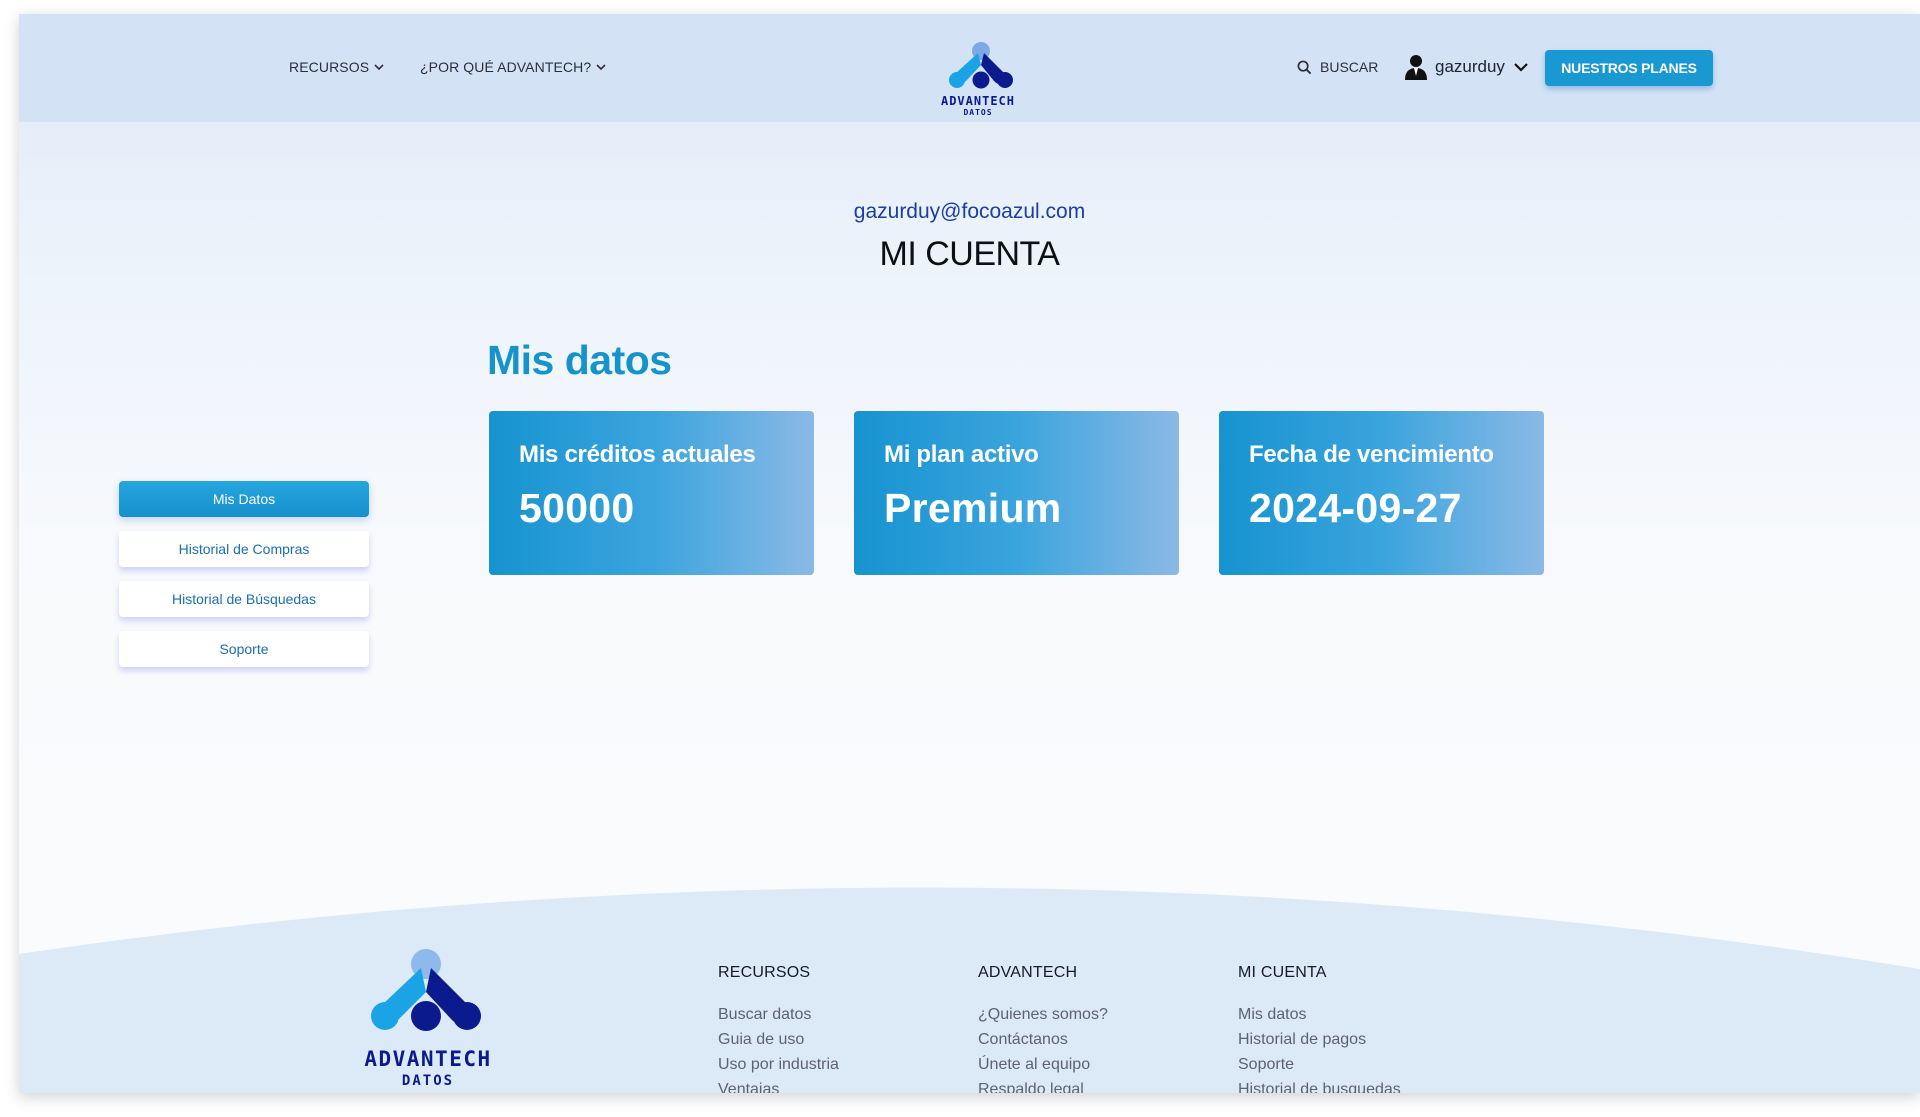  I want to click on section-title: Mis datos, so click(579, 360).